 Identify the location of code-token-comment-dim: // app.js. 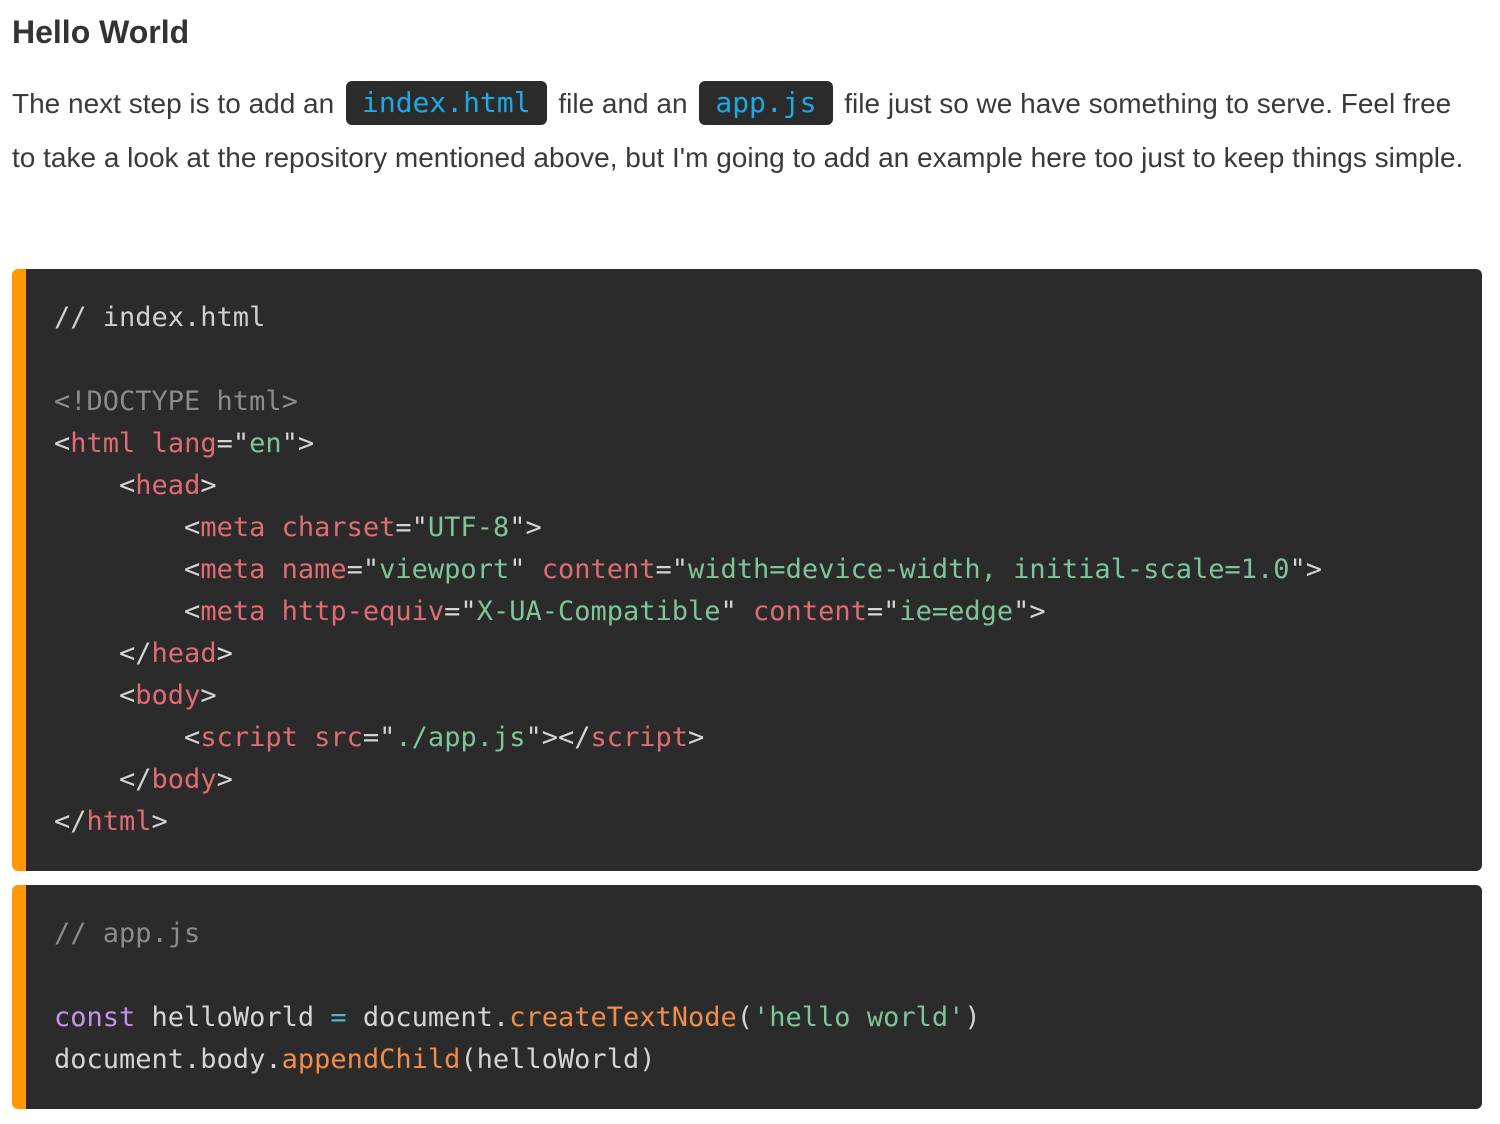
(127, 933).